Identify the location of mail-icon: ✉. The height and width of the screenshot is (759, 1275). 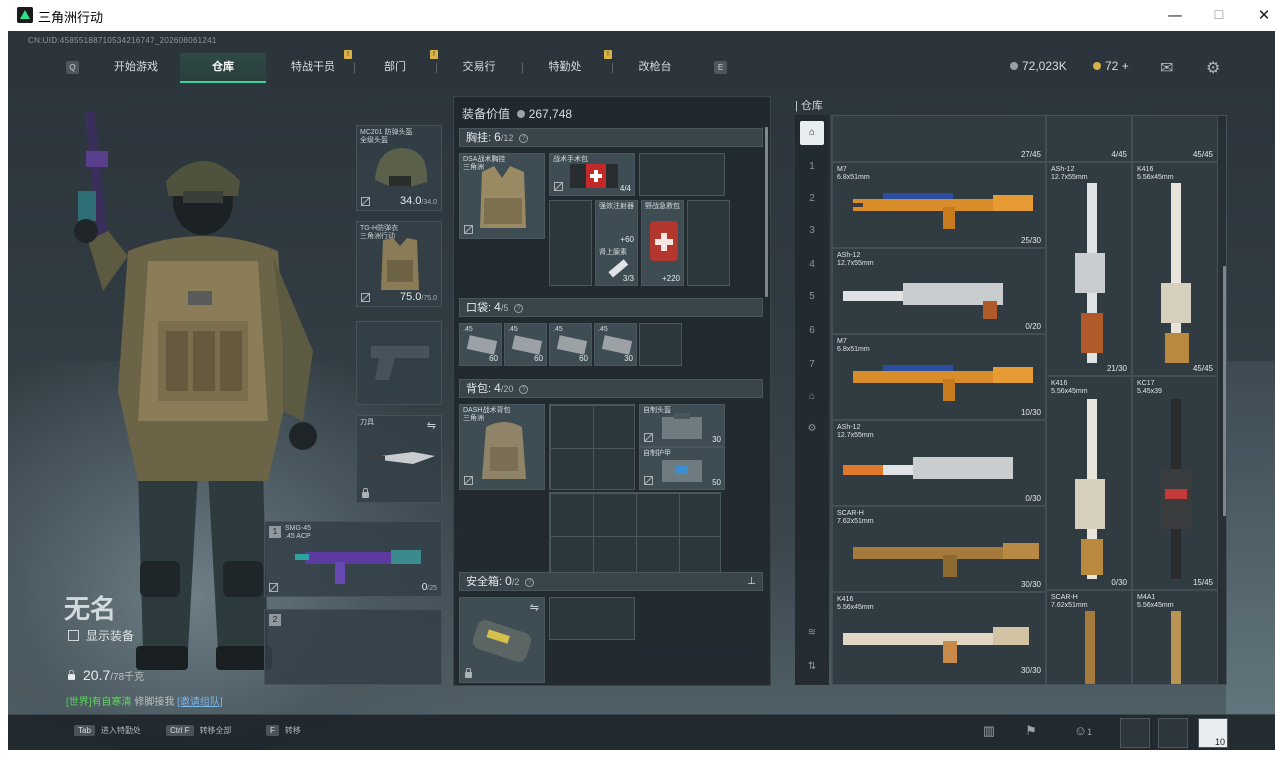
(1166, 68).